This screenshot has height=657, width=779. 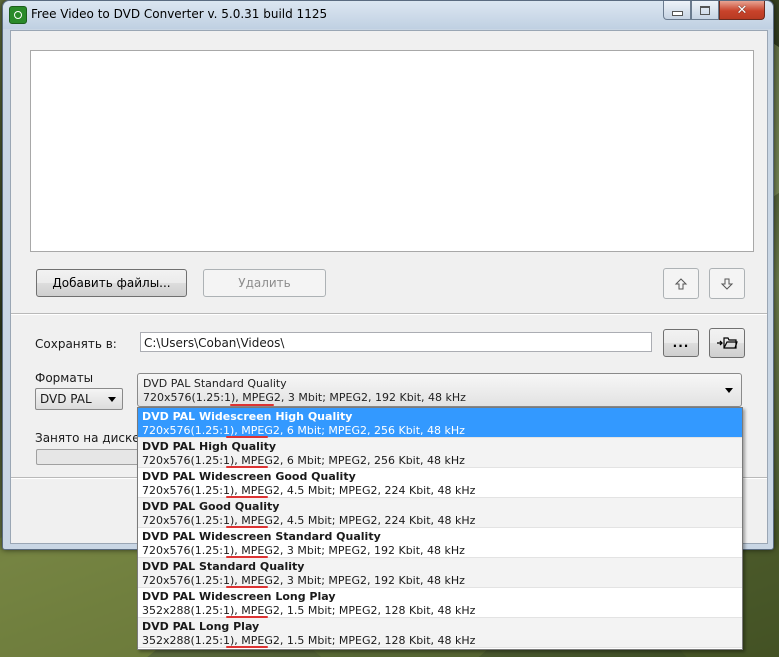 I want to click on arrow-down-icon, so click(x=727, y=284).